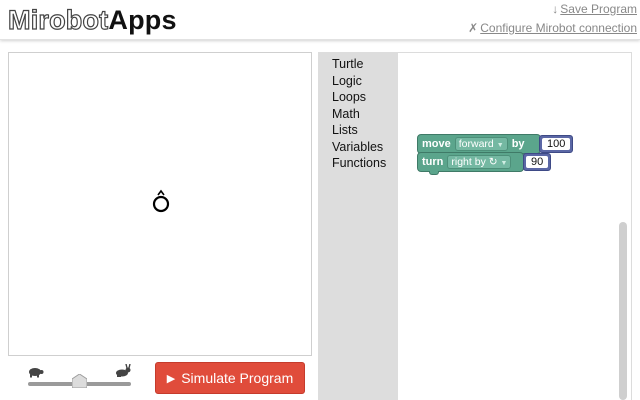 The image size is (640, 400). I want to click on toolbox-category-functions: Functions, so click(358, 163).